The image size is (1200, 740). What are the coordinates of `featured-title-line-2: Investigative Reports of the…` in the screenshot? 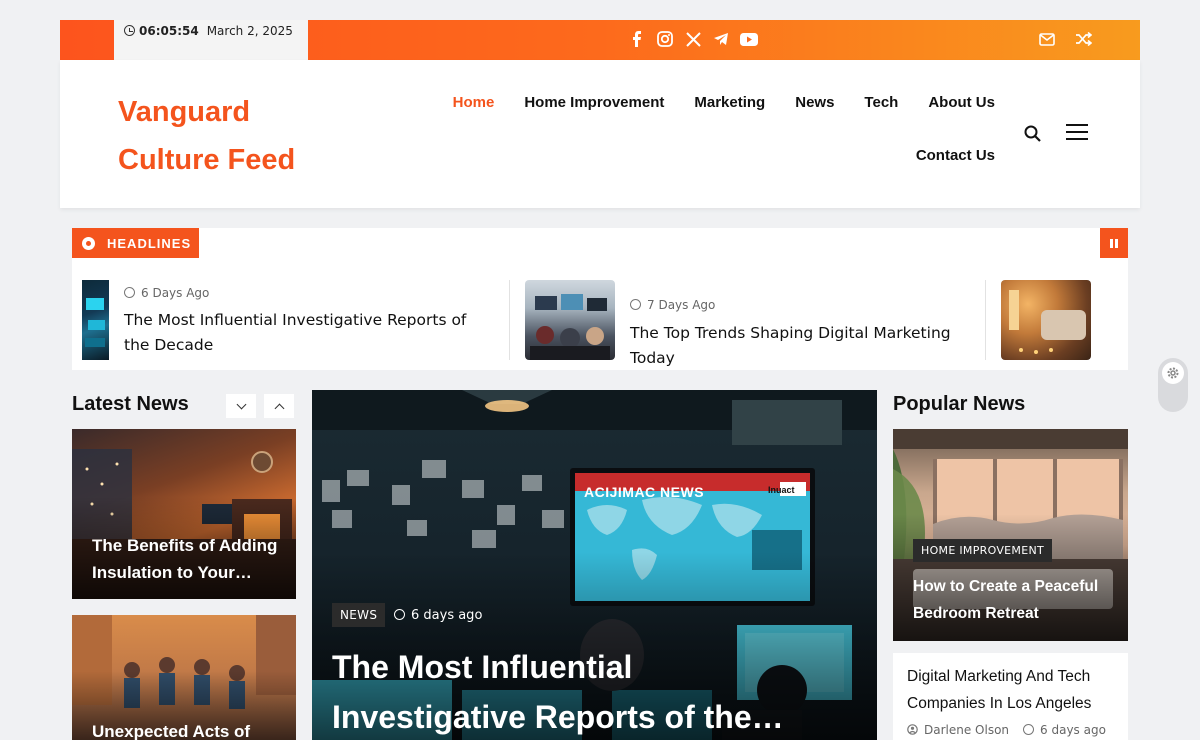 It's located at (558, 717).